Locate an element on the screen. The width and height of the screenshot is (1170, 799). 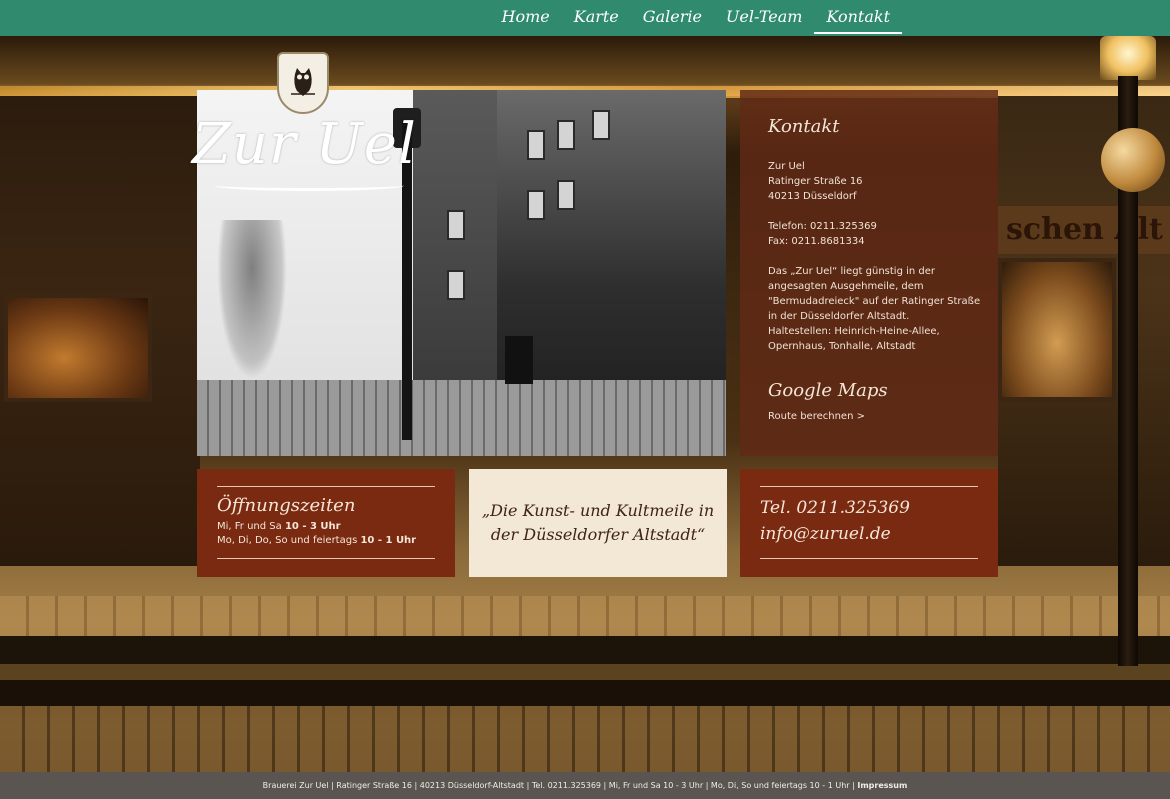
contact-city: 40213 Düsseldorf is located at coordinates (812, 196).